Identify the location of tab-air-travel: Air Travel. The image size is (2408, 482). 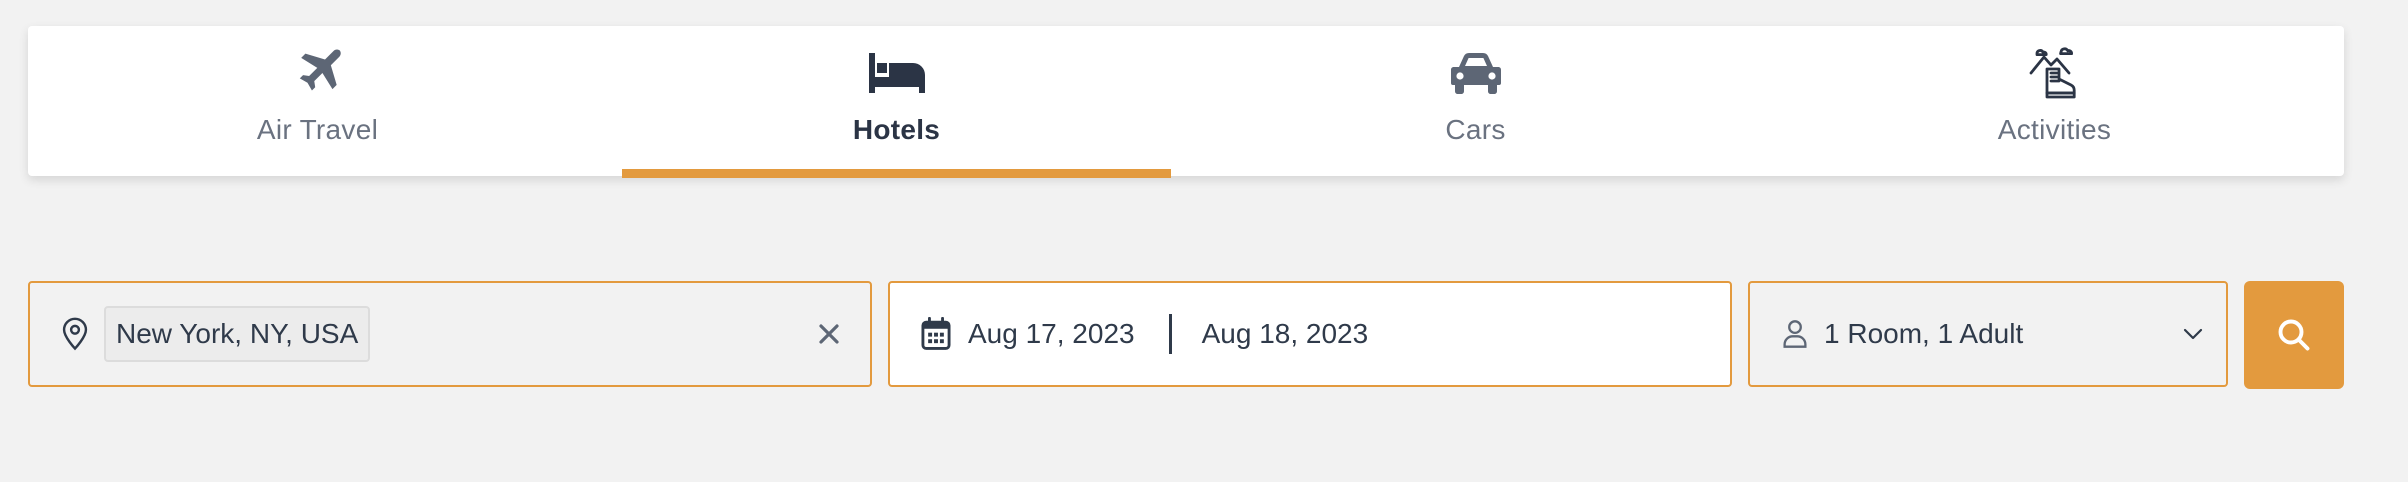
(317, 101).